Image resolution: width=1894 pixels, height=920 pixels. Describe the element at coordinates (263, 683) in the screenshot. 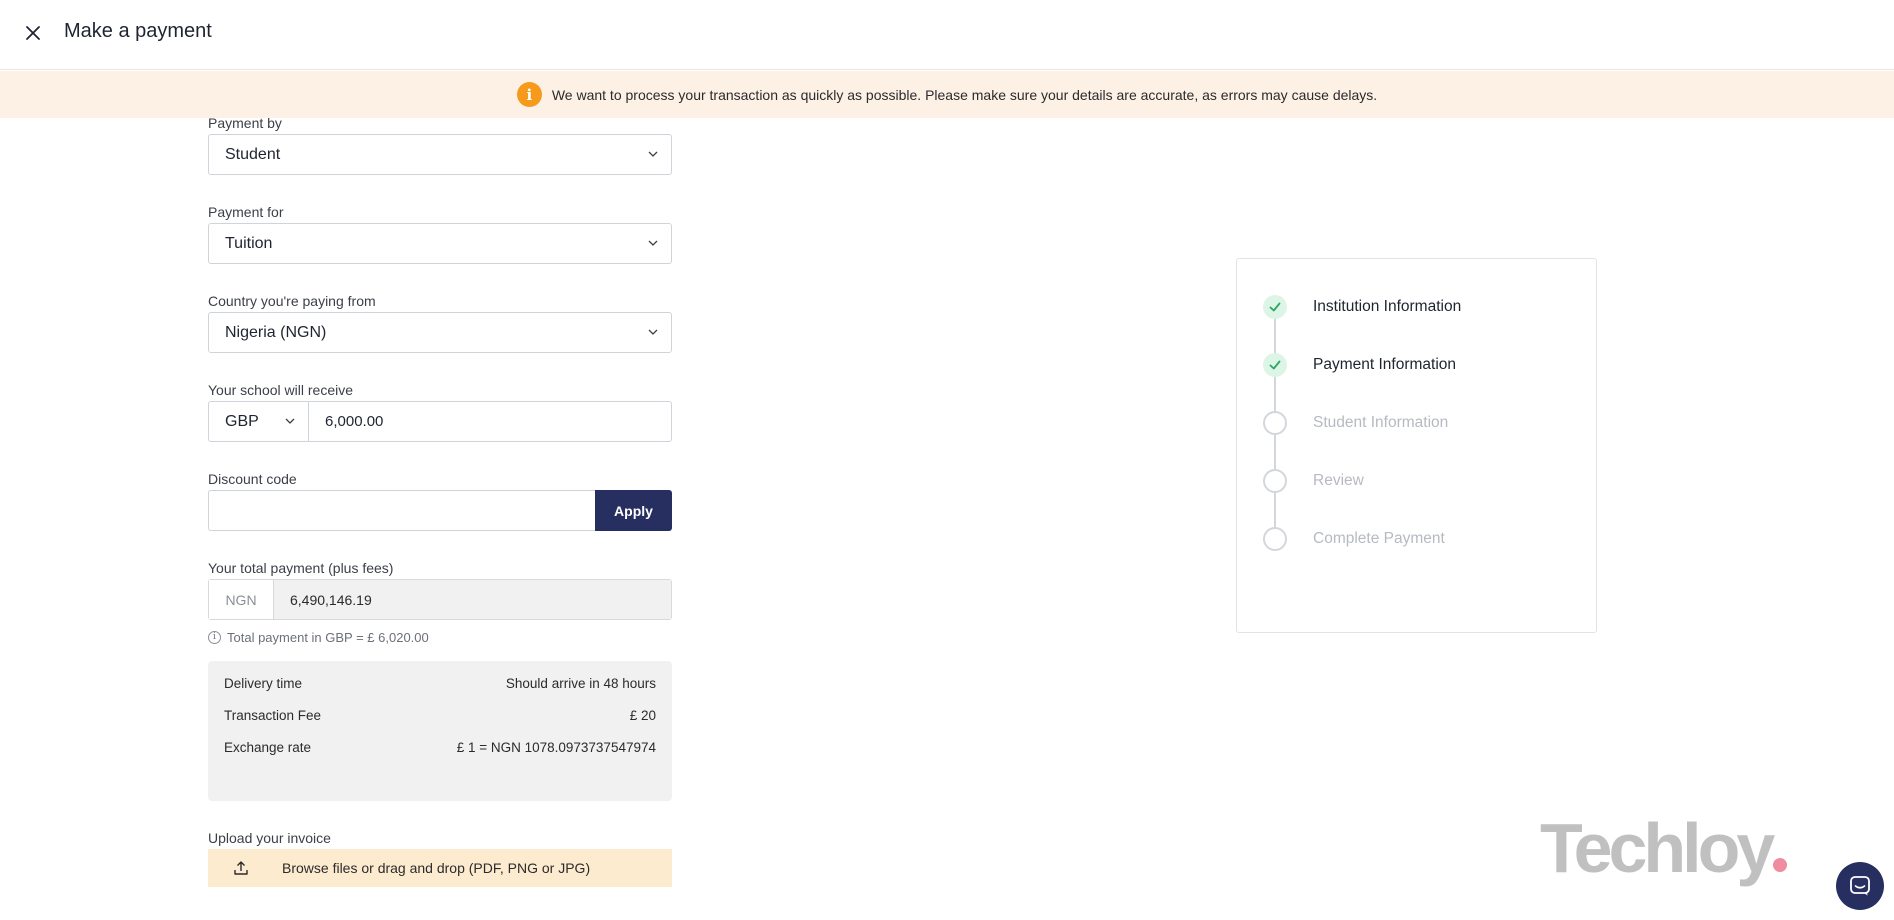

I see `summary-label: Delivery time` at that location.